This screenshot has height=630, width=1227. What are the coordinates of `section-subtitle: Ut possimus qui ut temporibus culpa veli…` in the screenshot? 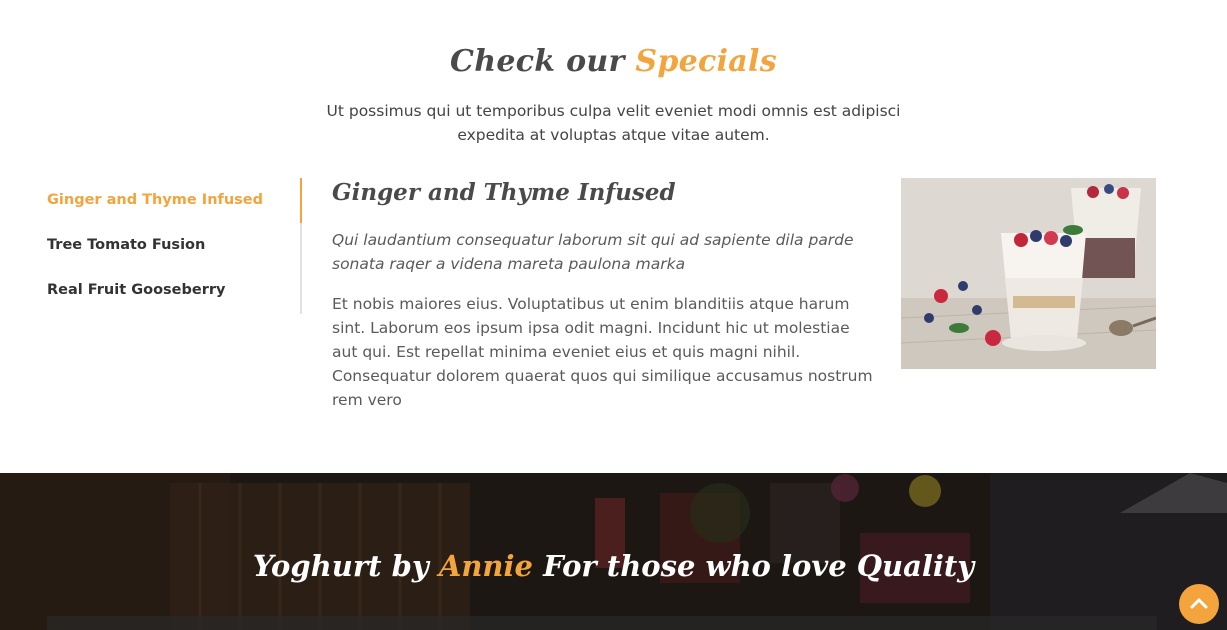 It's located at (613, 123).